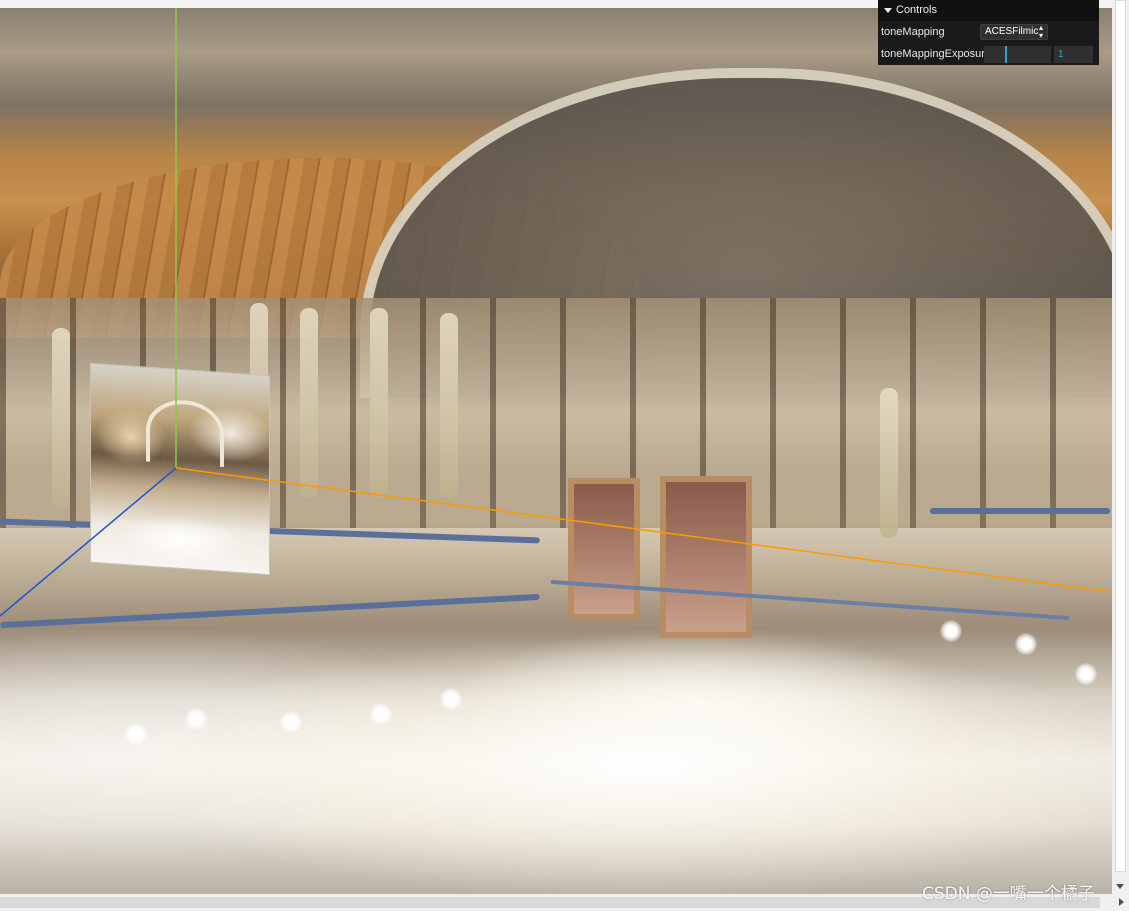 Image resolution: width=1129 pixels, height=911 pixels. What do you see at coordinates (1073, 54) in the screenshot?
I see `exposure-number-input: 1` at bounding box center [1073, 54].